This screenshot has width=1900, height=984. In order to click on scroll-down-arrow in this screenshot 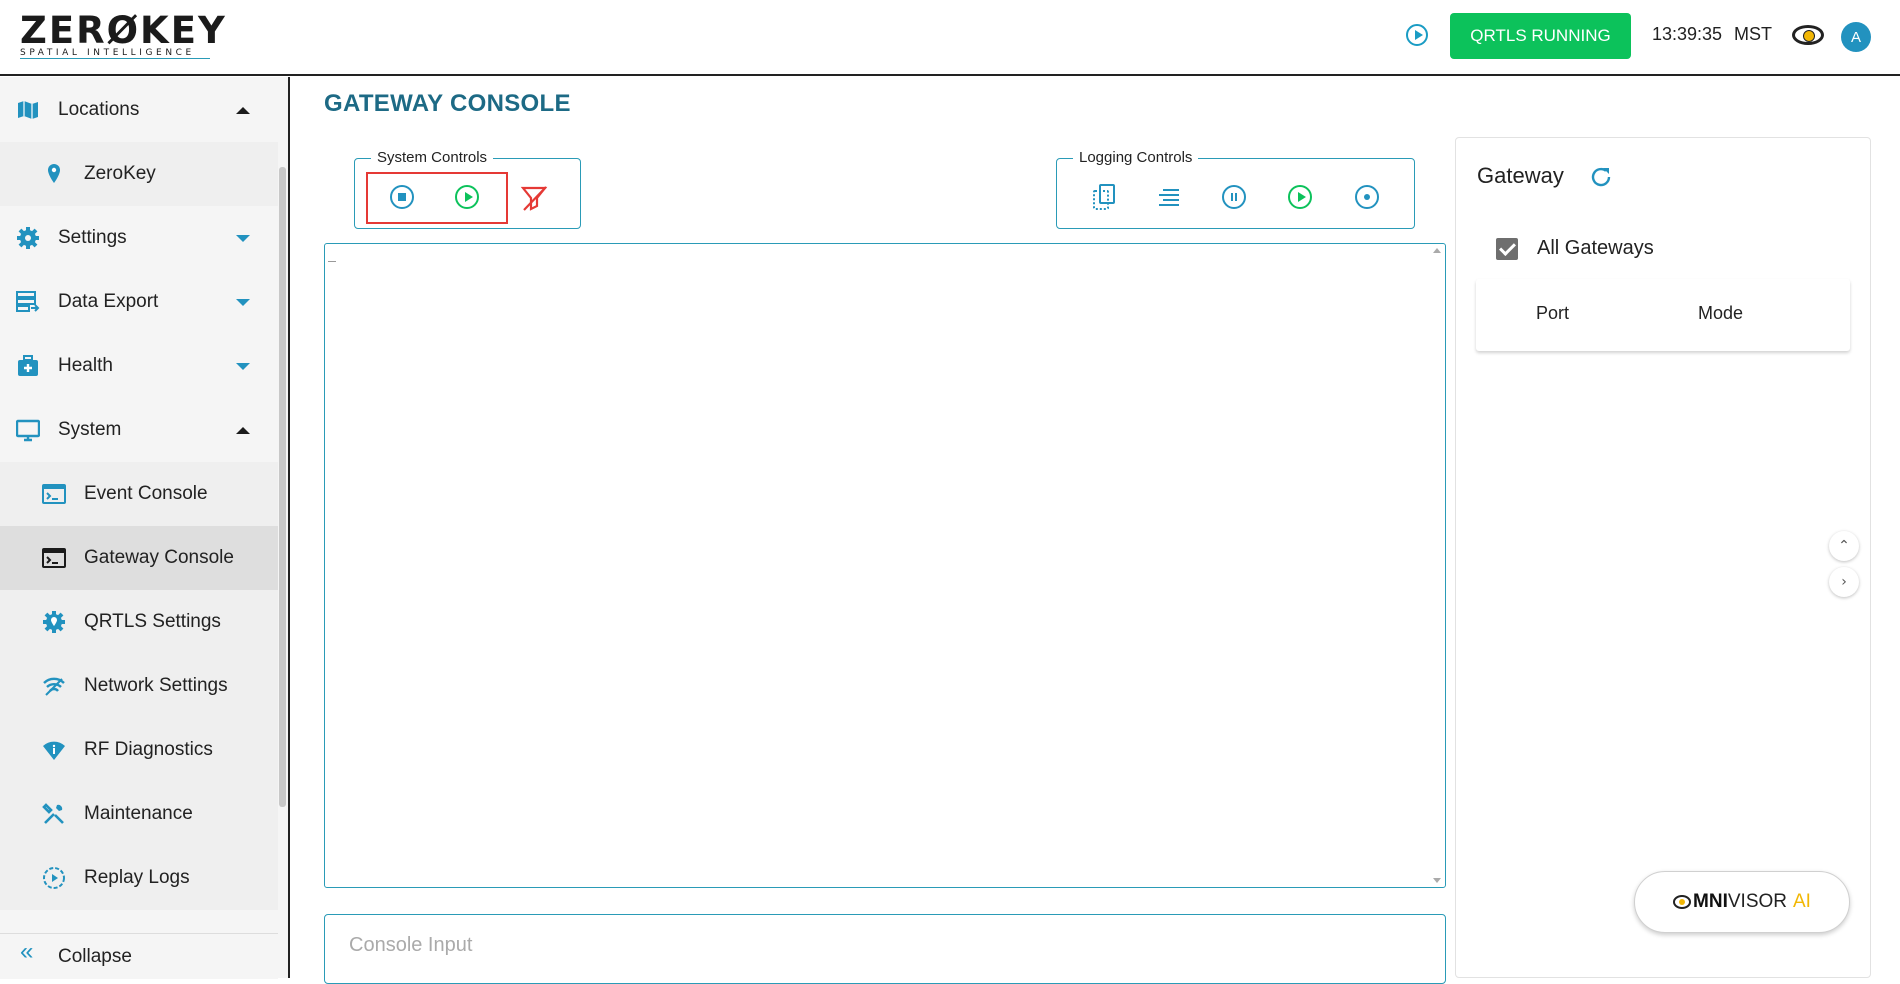, I will do `click(1437, 880)`.